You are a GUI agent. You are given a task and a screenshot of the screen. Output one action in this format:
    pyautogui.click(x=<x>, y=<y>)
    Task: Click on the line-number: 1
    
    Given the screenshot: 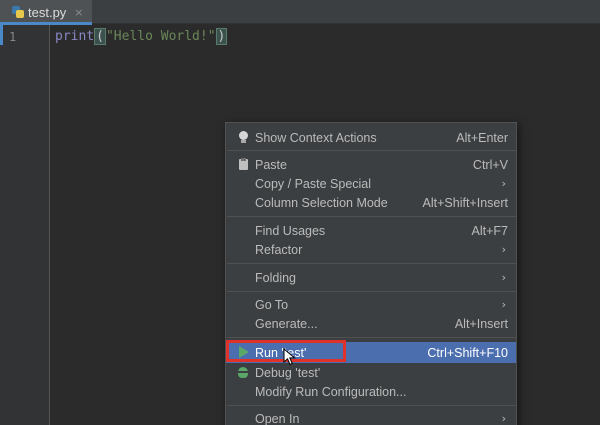 What is the action you would take?
    pyautogui.click(x=13, y=37)
    